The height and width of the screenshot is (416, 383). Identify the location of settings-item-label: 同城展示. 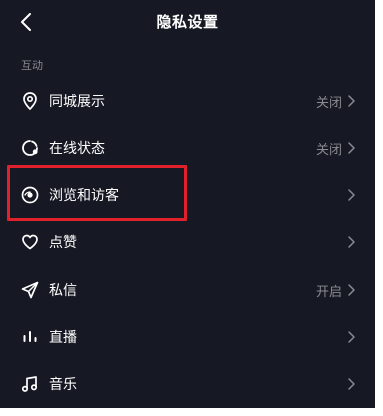
(77, 102).